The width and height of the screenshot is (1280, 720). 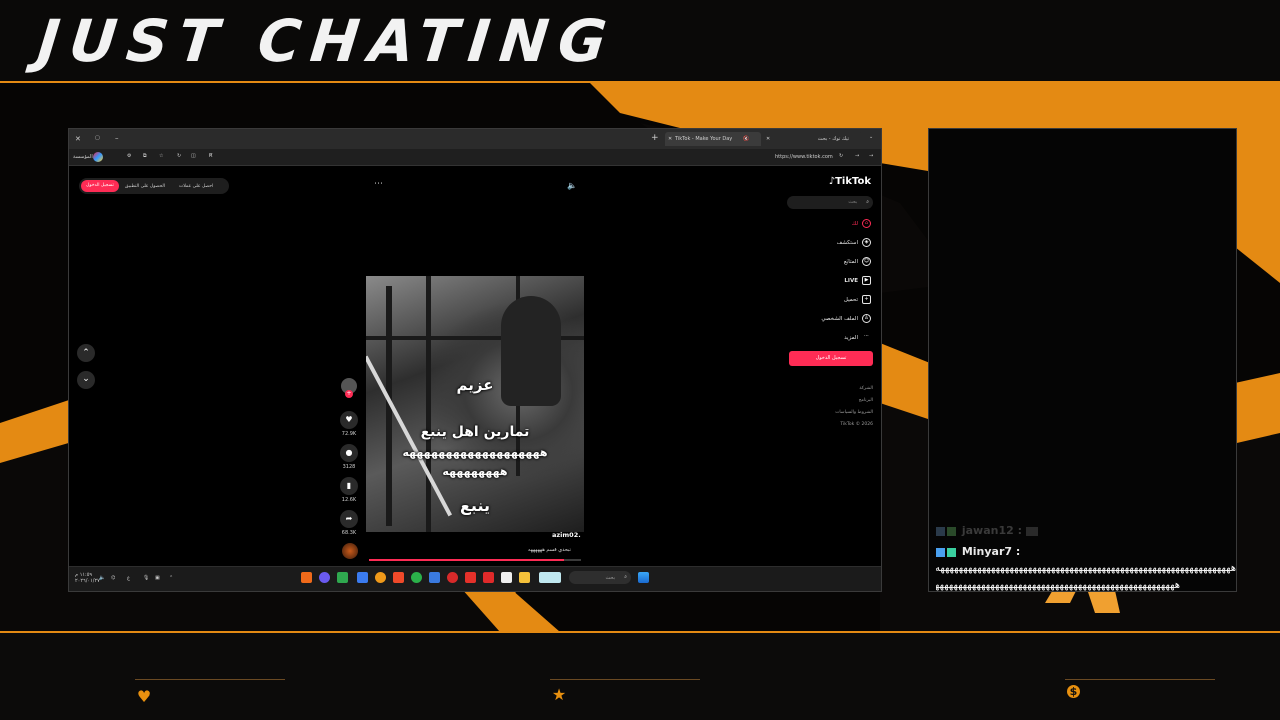 What do you see at coordinates (349, 486) in the screenshot?
I see `bookmark-icon: ▮` at bounding box center [349, 486].